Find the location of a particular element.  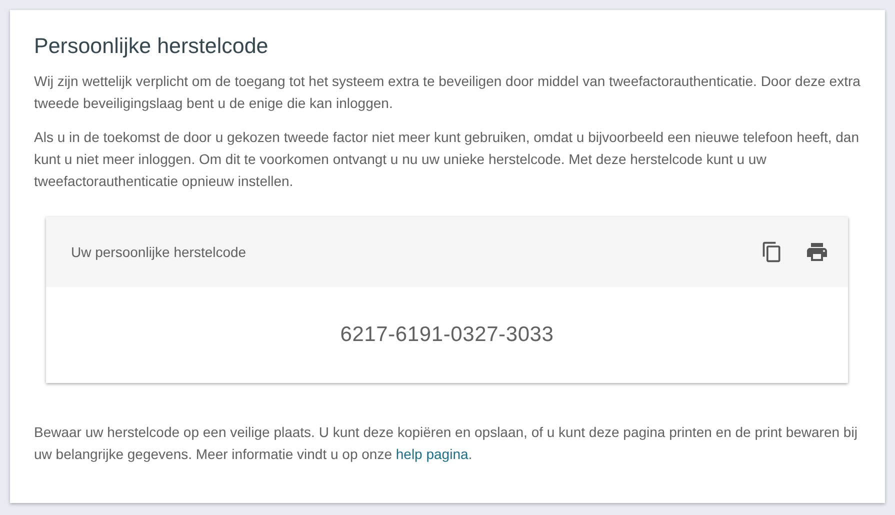

print-button is located at coordinates (817, 252).